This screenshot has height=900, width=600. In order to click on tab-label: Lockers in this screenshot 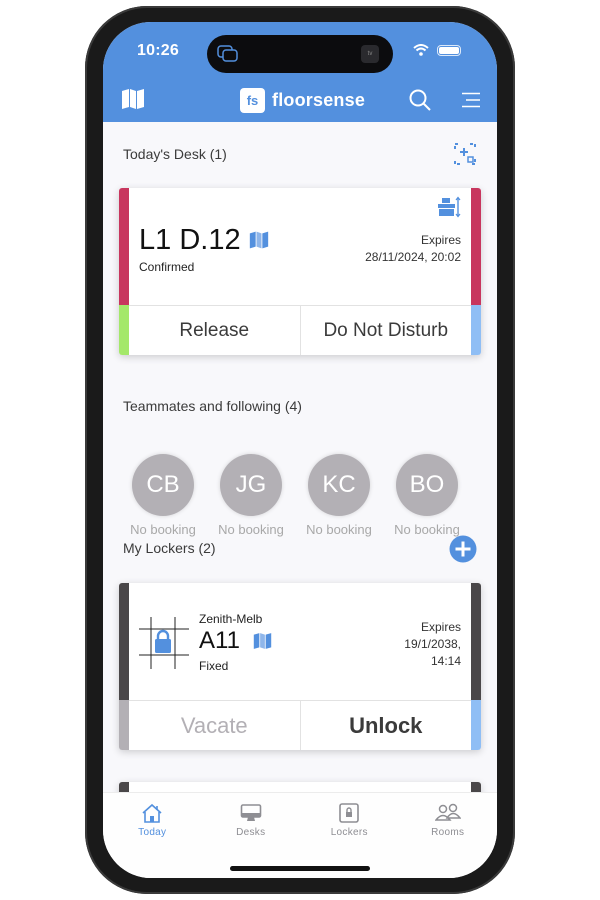, I will do `click(349, 832)`.